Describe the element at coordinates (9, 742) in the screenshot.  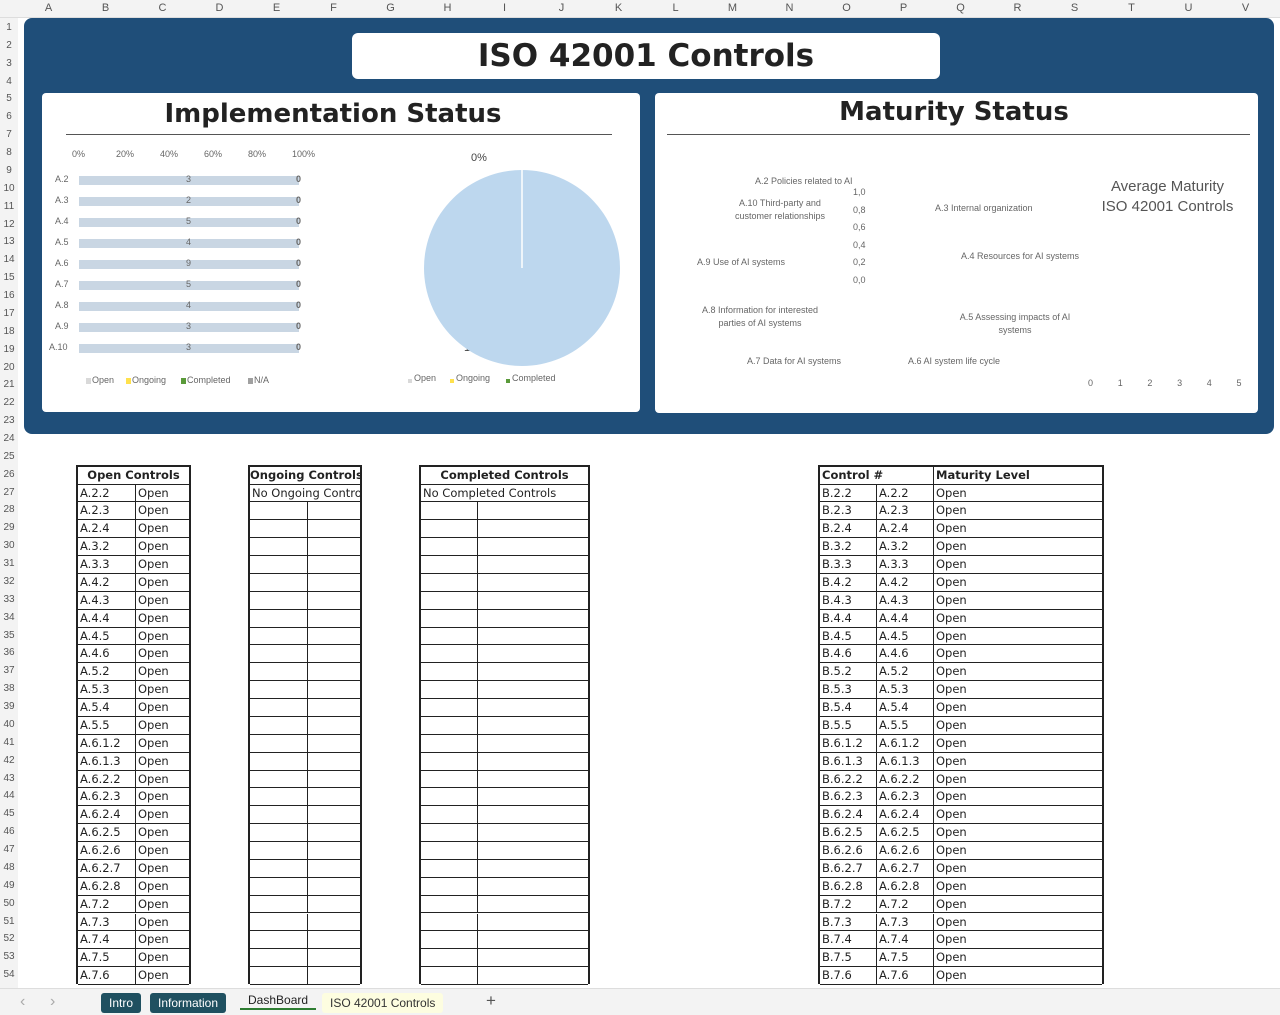
I see `row-header: 41` at that location.